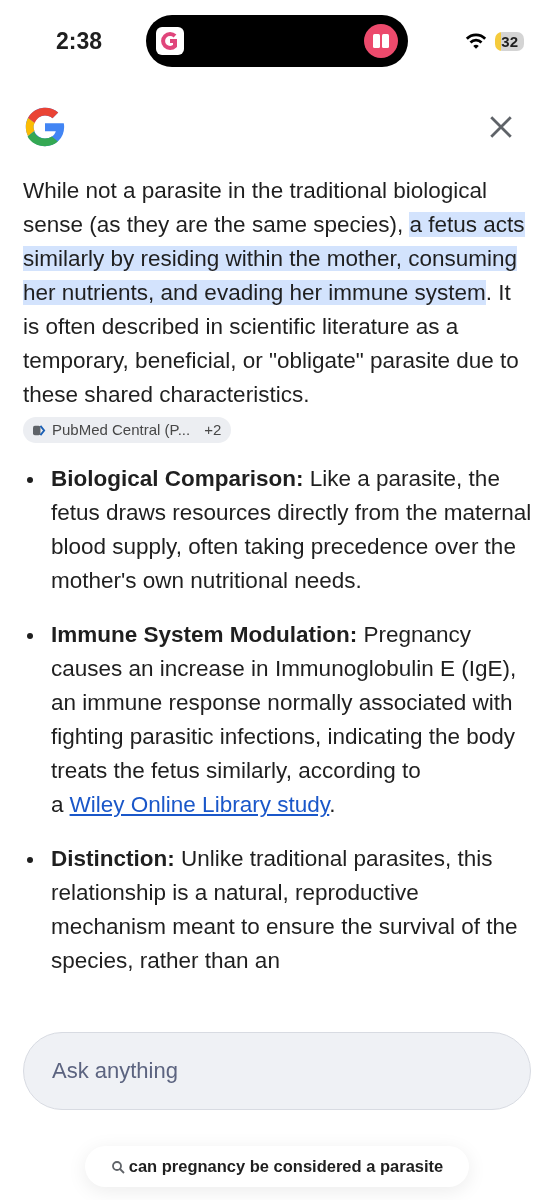 The height and width of the screenshot is (1200, 554). I want to click on search-icon, so click(117, 1166).